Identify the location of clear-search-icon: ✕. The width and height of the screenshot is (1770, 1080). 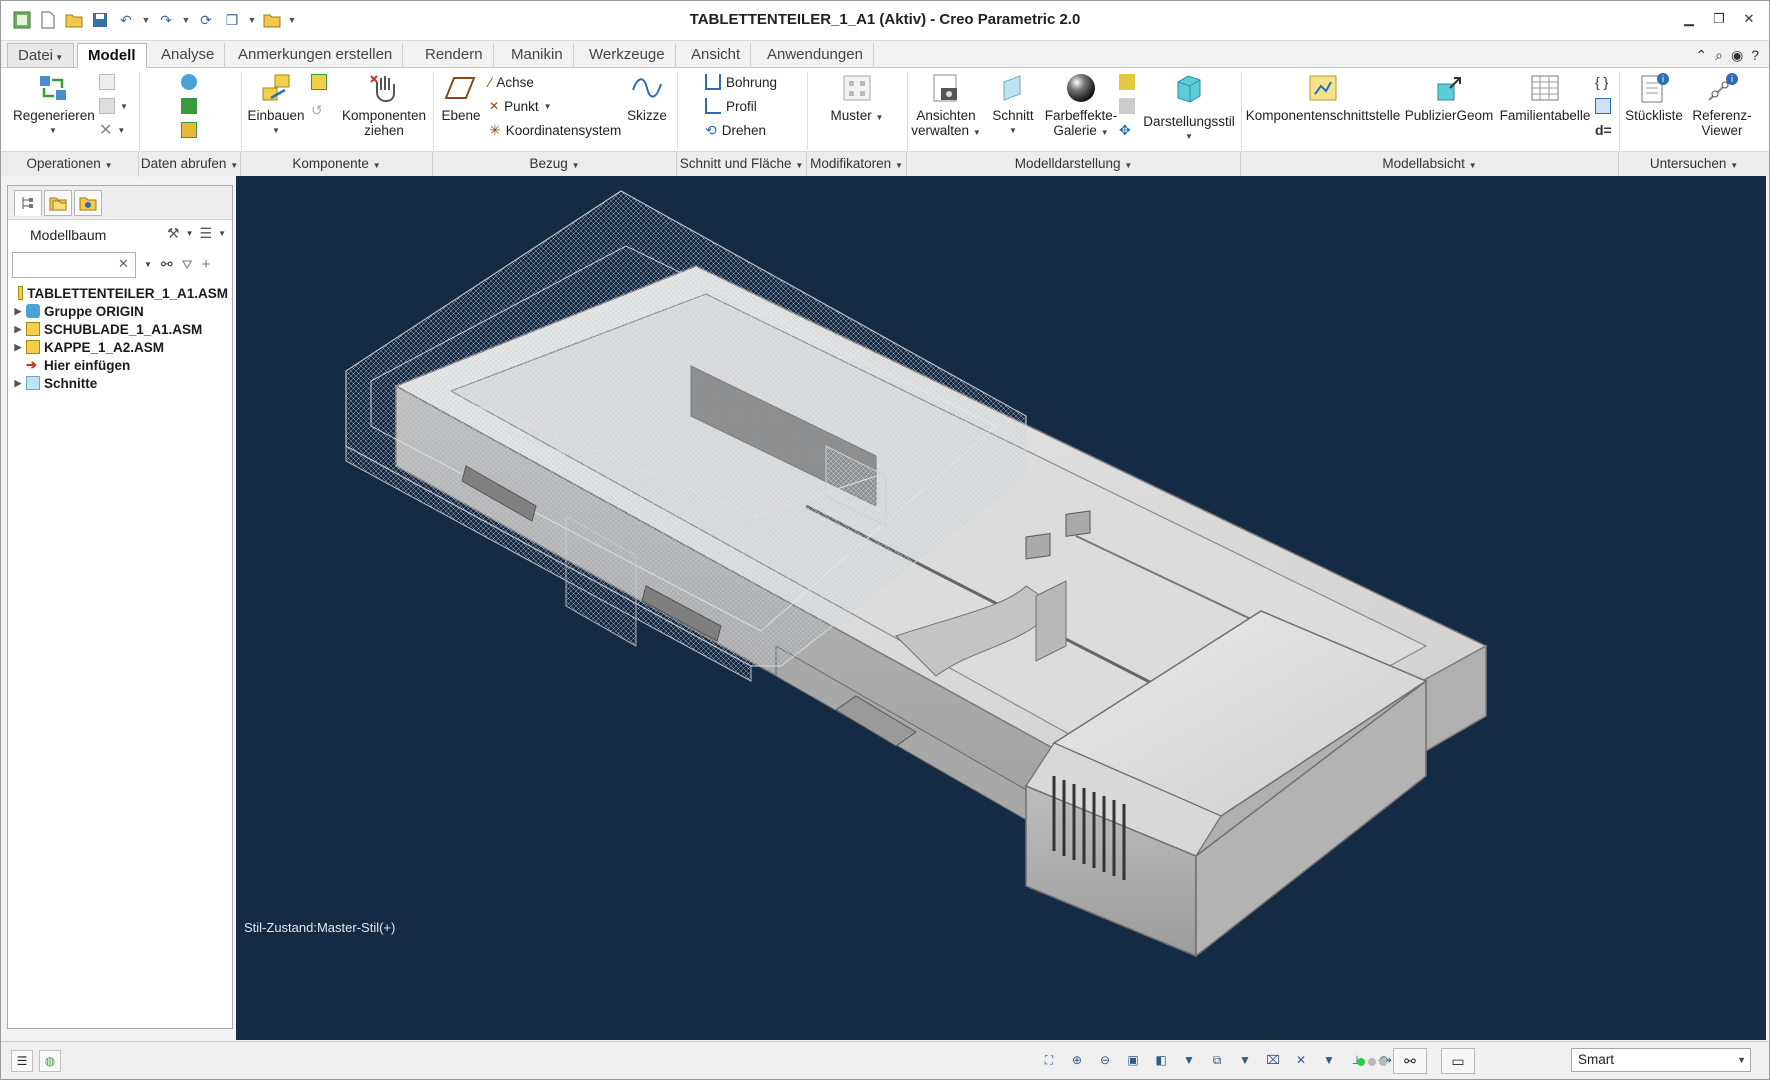
(123, 264).